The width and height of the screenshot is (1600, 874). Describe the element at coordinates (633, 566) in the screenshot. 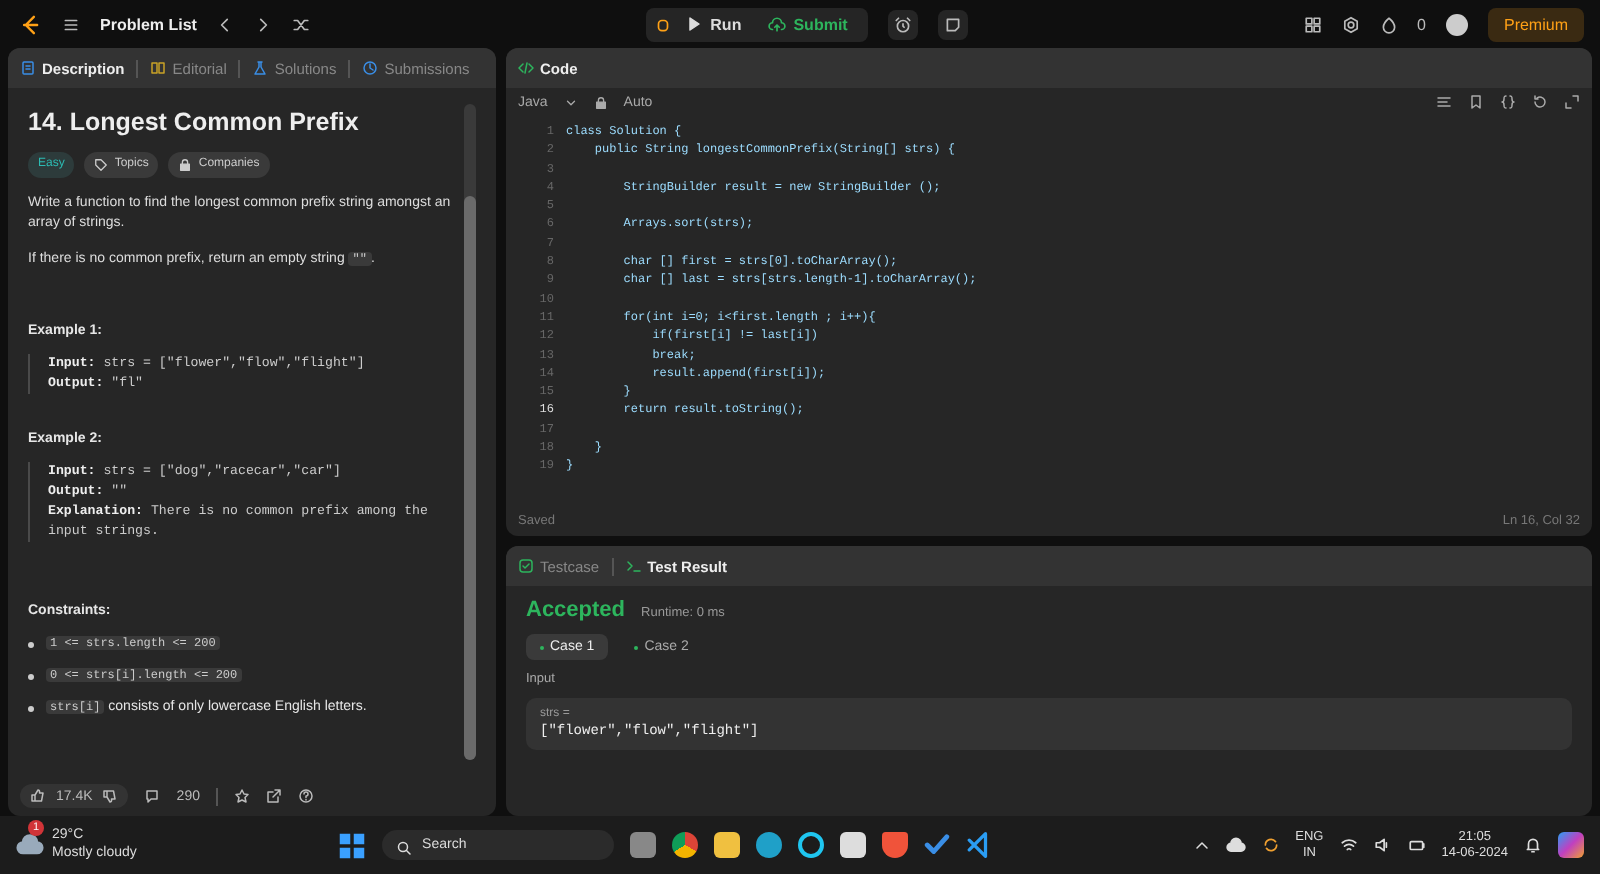

I see `terminal-icon` at that location.